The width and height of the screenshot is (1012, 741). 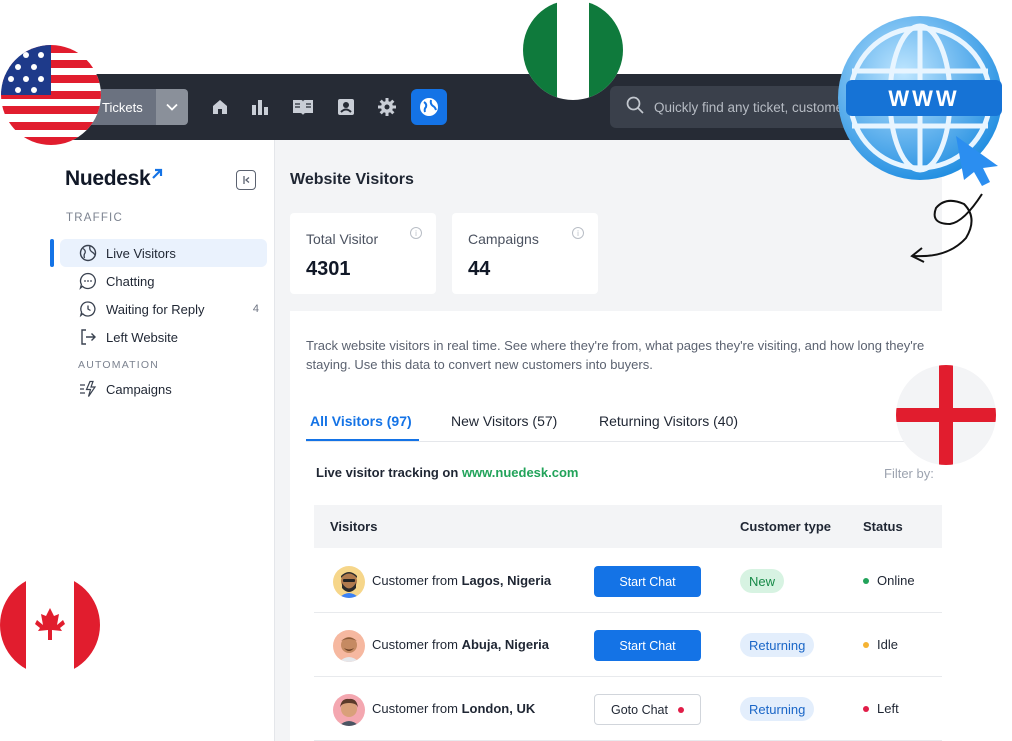 I want to click on customer-type-badge: New, so click(x=762, y=581).